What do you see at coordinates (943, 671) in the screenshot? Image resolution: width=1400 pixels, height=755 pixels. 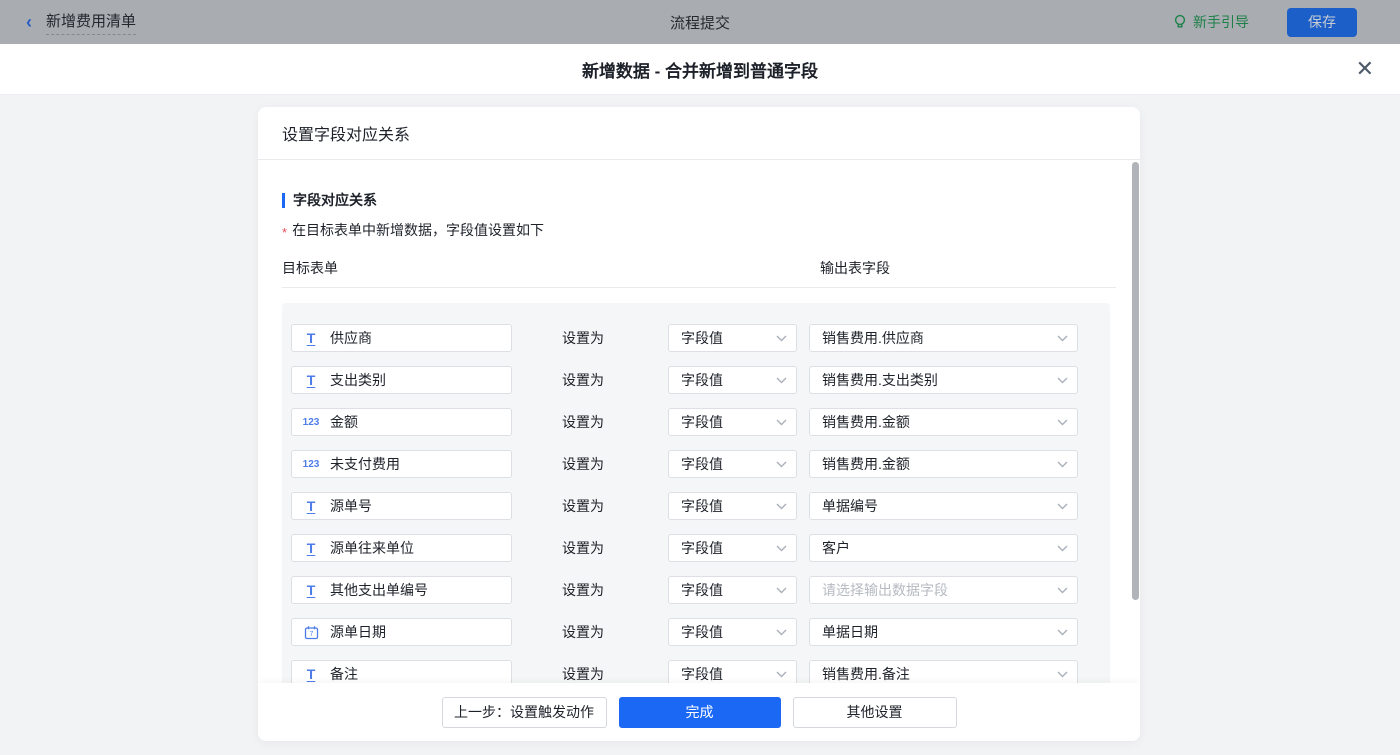 I see `output-field-select: 销售费用.备注` at bounding box center [943, 671].